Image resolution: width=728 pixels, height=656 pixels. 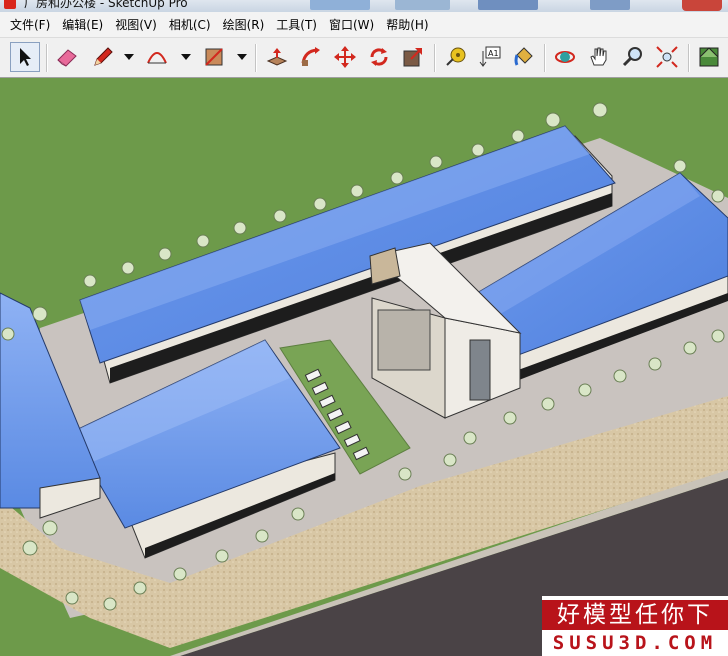 I want to click on rotate-icon, so click(x=379, y=57).